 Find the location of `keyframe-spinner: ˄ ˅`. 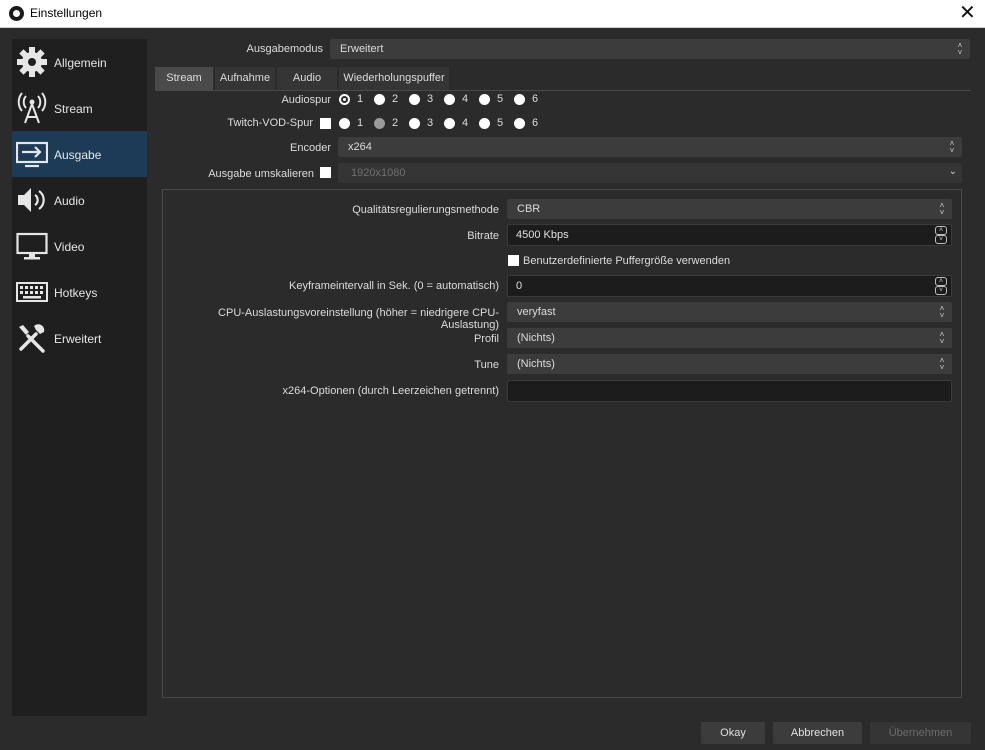

keyframe-spinner: ˄ ˅ is located at coordinates (942, 286).